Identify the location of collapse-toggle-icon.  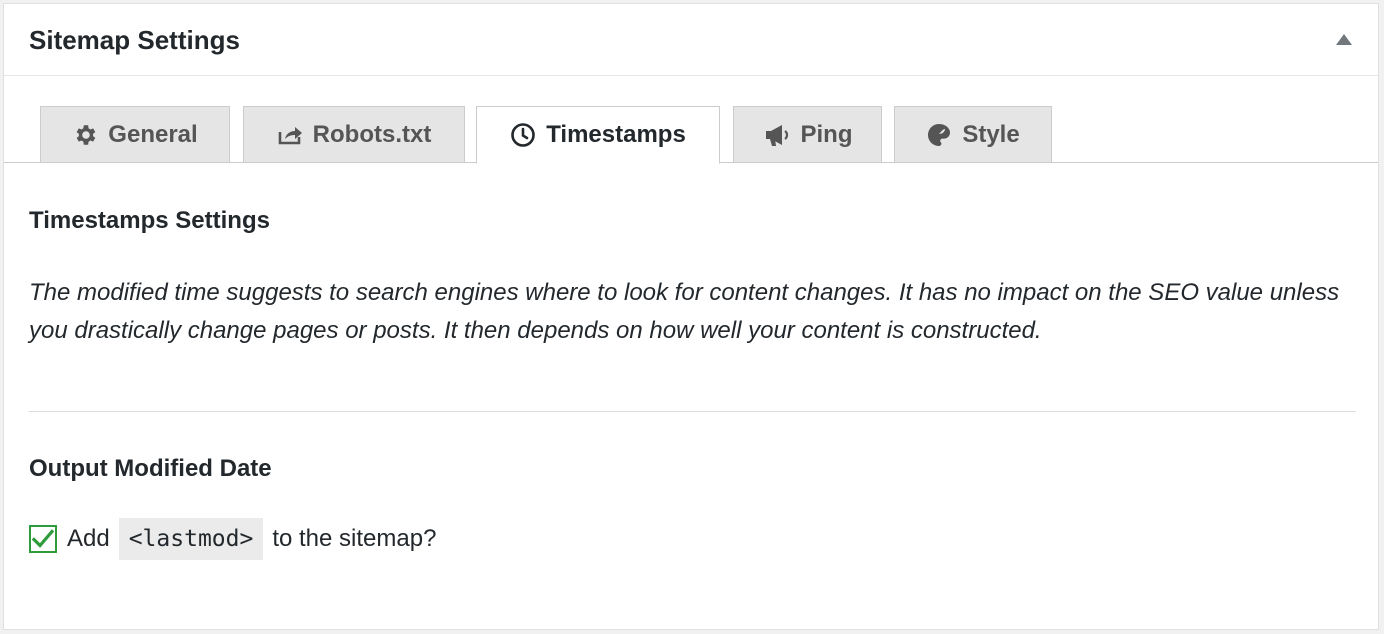
(1344, 39).